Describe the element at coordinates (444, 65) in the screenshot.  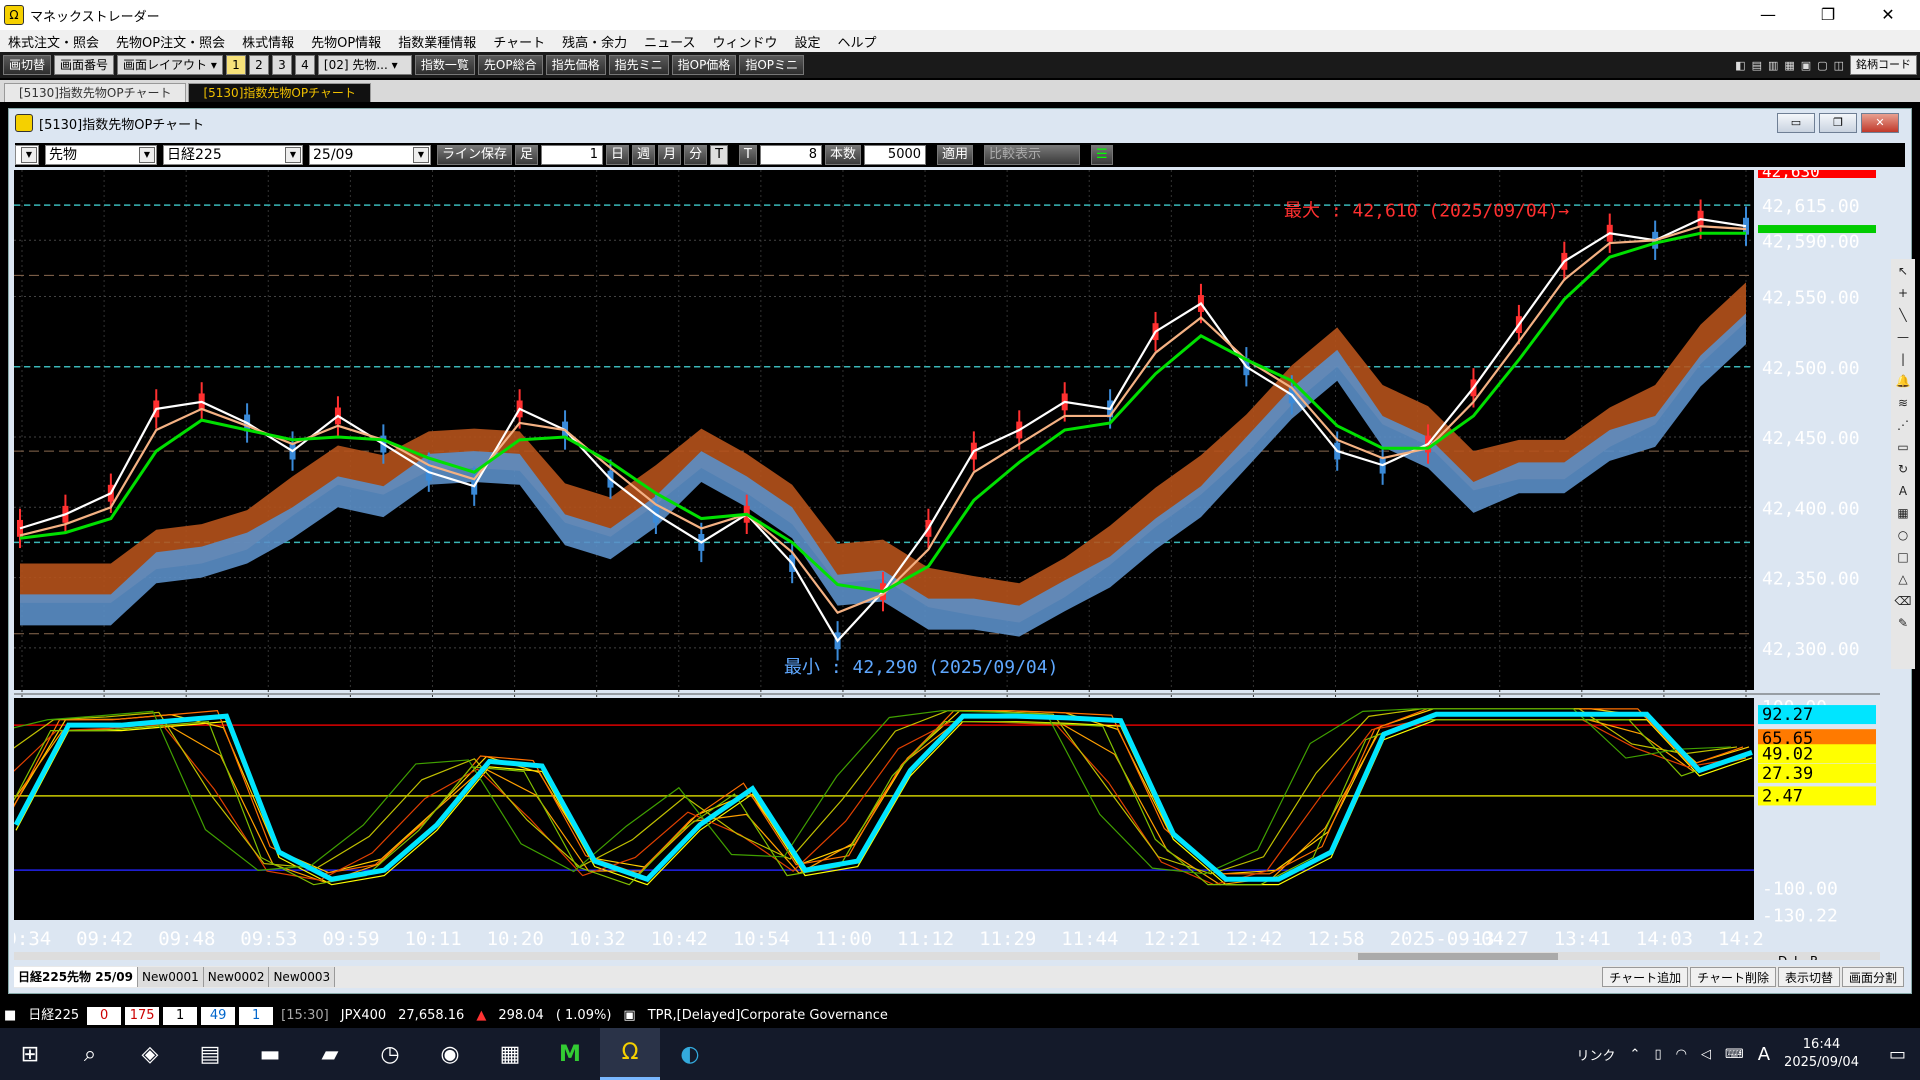
I see `index-list-button: 指数一覧` at that location.